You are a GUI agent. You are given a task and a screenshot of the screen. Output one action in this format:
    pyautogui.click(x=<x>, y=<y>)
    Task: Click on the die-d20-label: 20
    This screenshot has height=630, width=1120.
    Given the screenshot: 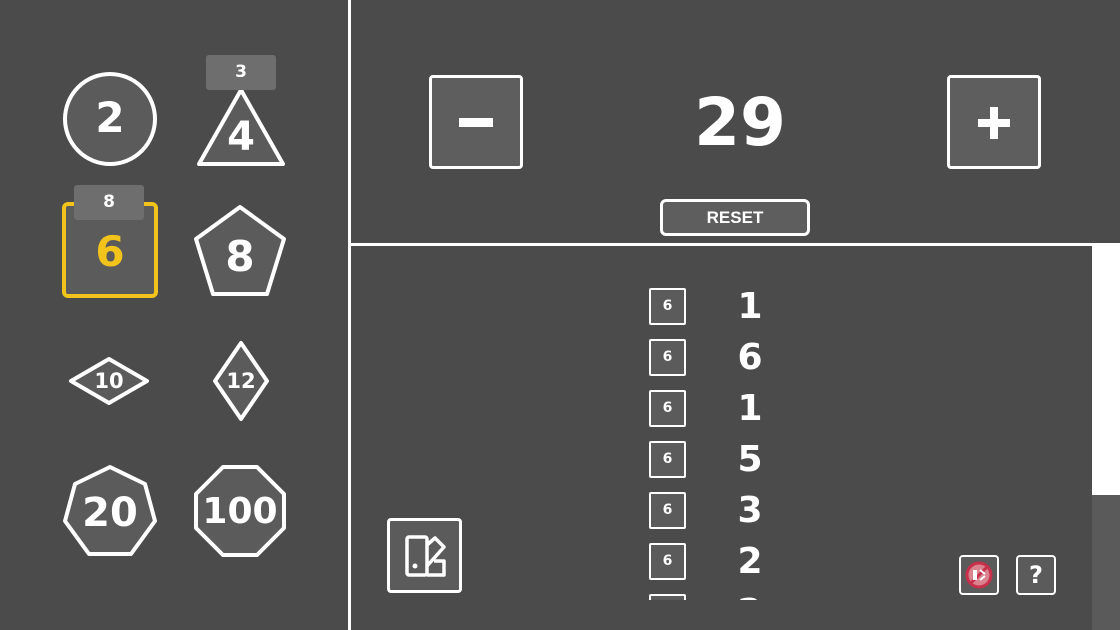 What is the action you would take?
    pyautogui.click(x=110, y=513)
    